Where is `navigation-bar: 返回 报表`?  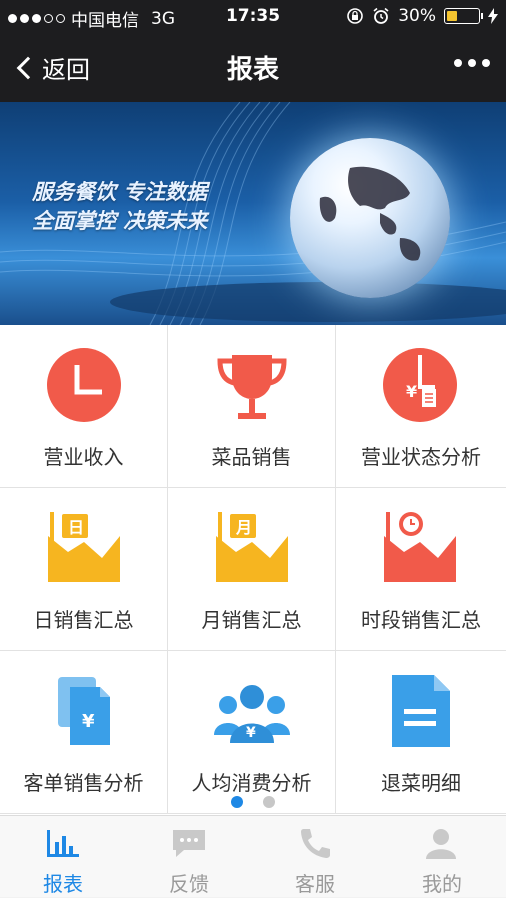
navigation-bar: 返回 报表 is located at coordinates (253, 67).